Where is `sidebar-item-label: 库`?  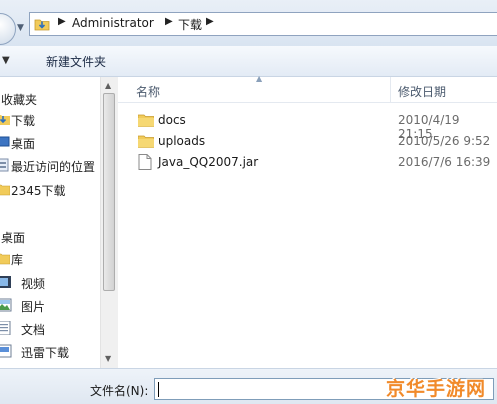
sidebar-item-label: 库 is located at coordinates (17, 260).